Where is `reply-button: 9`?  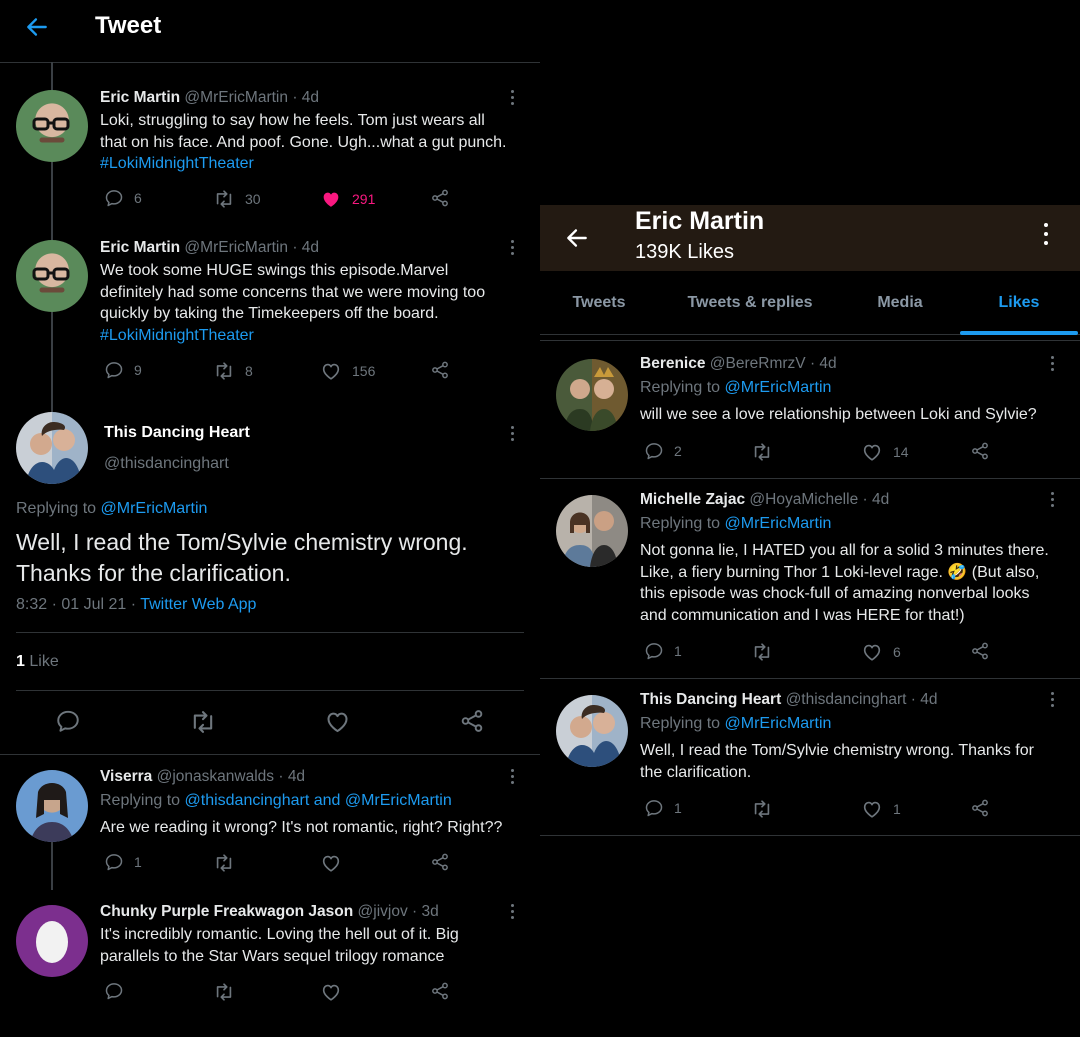 reply-button: 9 is located at coordinates (123, 370).